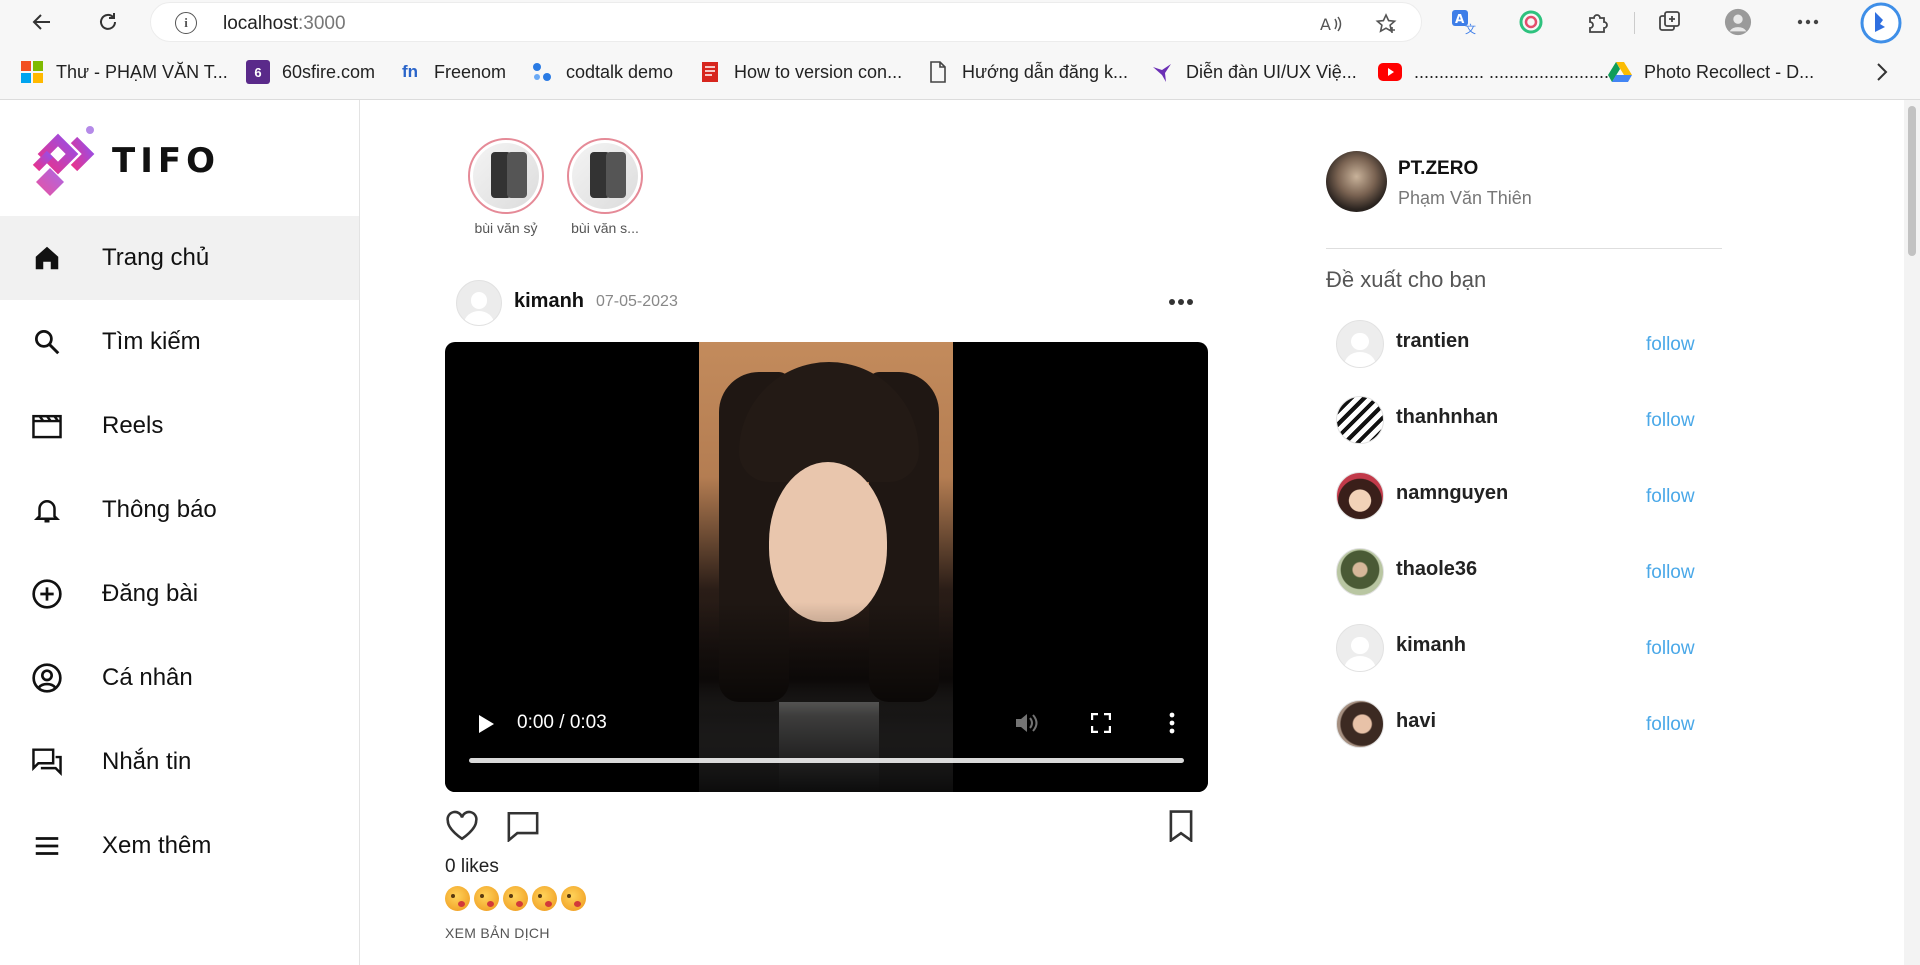 This screenshot has height=965, width=1920. What do you see at coordinates (1808, 22) in the screenshot?
I see `browser-menu-icon` at bounding box center [1808, 22].